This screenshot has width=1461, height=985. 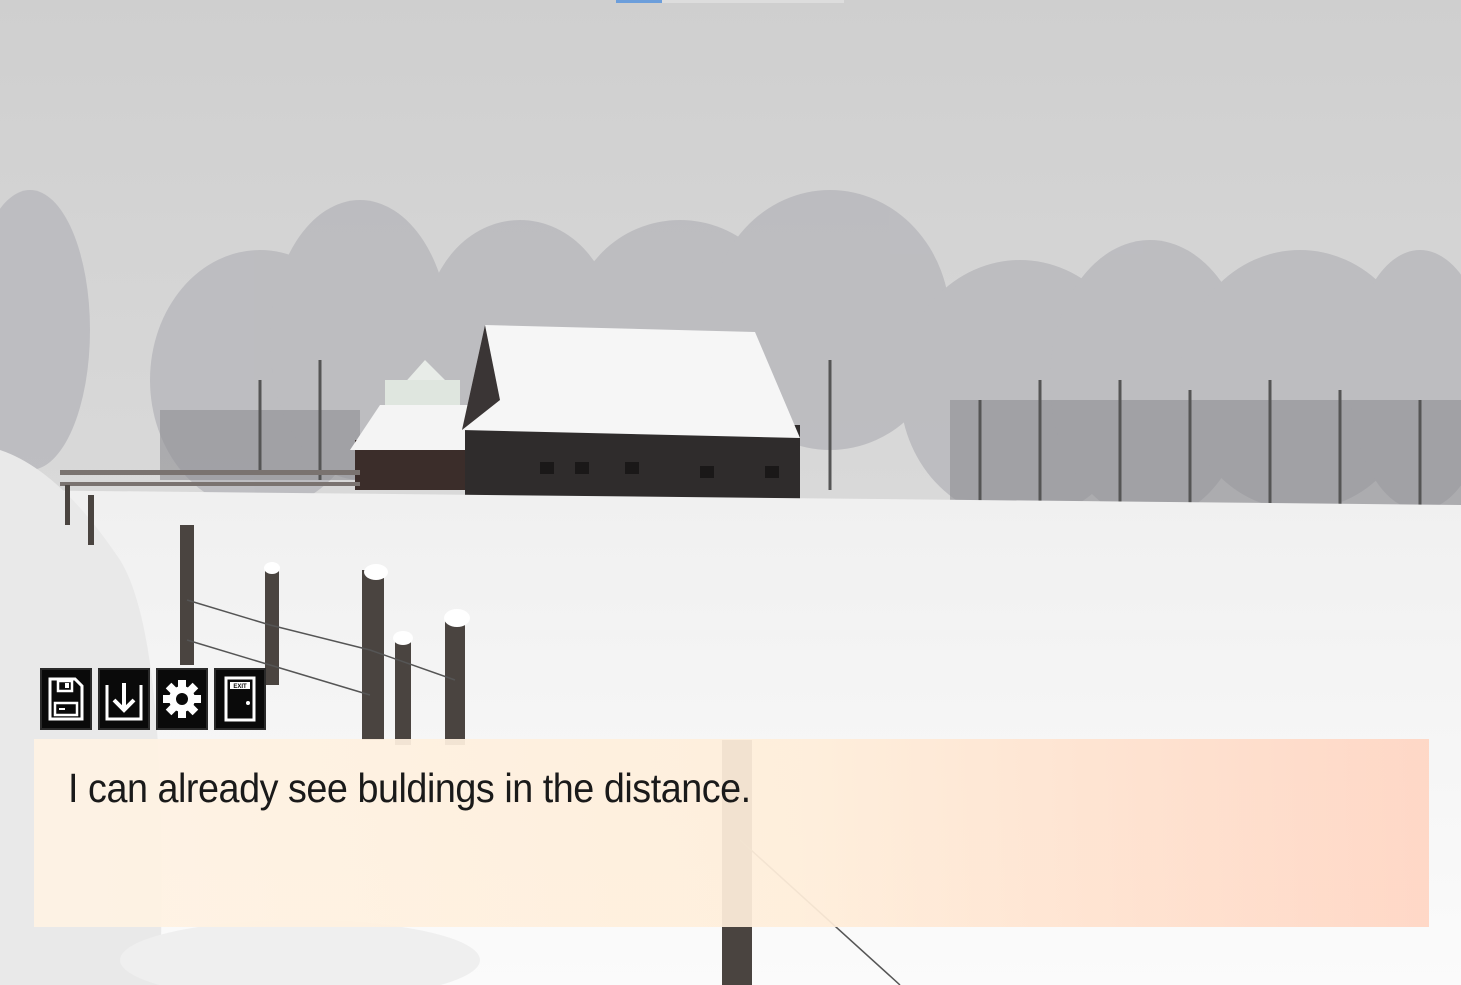 I want to click on exit-sign-label: EXIT, so click(x=240, y=687).